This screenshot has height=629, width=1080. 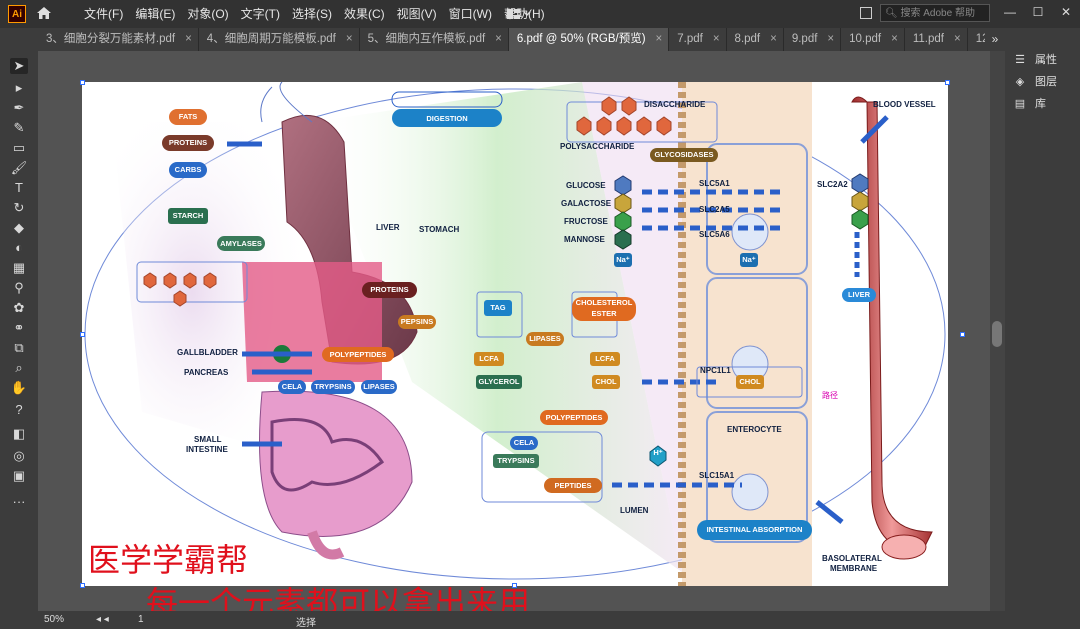 I want to click on rectangle-tool-icon: ▭, so click(x=19, y=148).